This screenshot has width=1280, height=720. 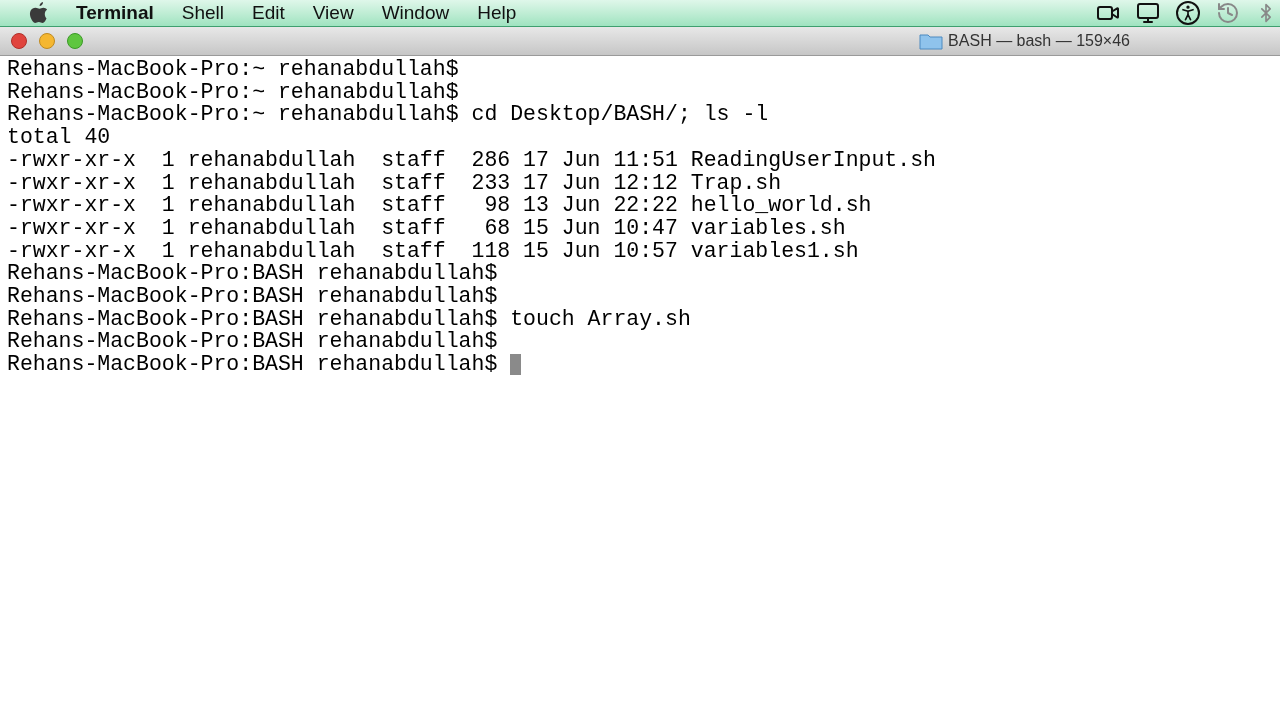 I want to click on terminal-line: total 40, so click(x=59, y=137).